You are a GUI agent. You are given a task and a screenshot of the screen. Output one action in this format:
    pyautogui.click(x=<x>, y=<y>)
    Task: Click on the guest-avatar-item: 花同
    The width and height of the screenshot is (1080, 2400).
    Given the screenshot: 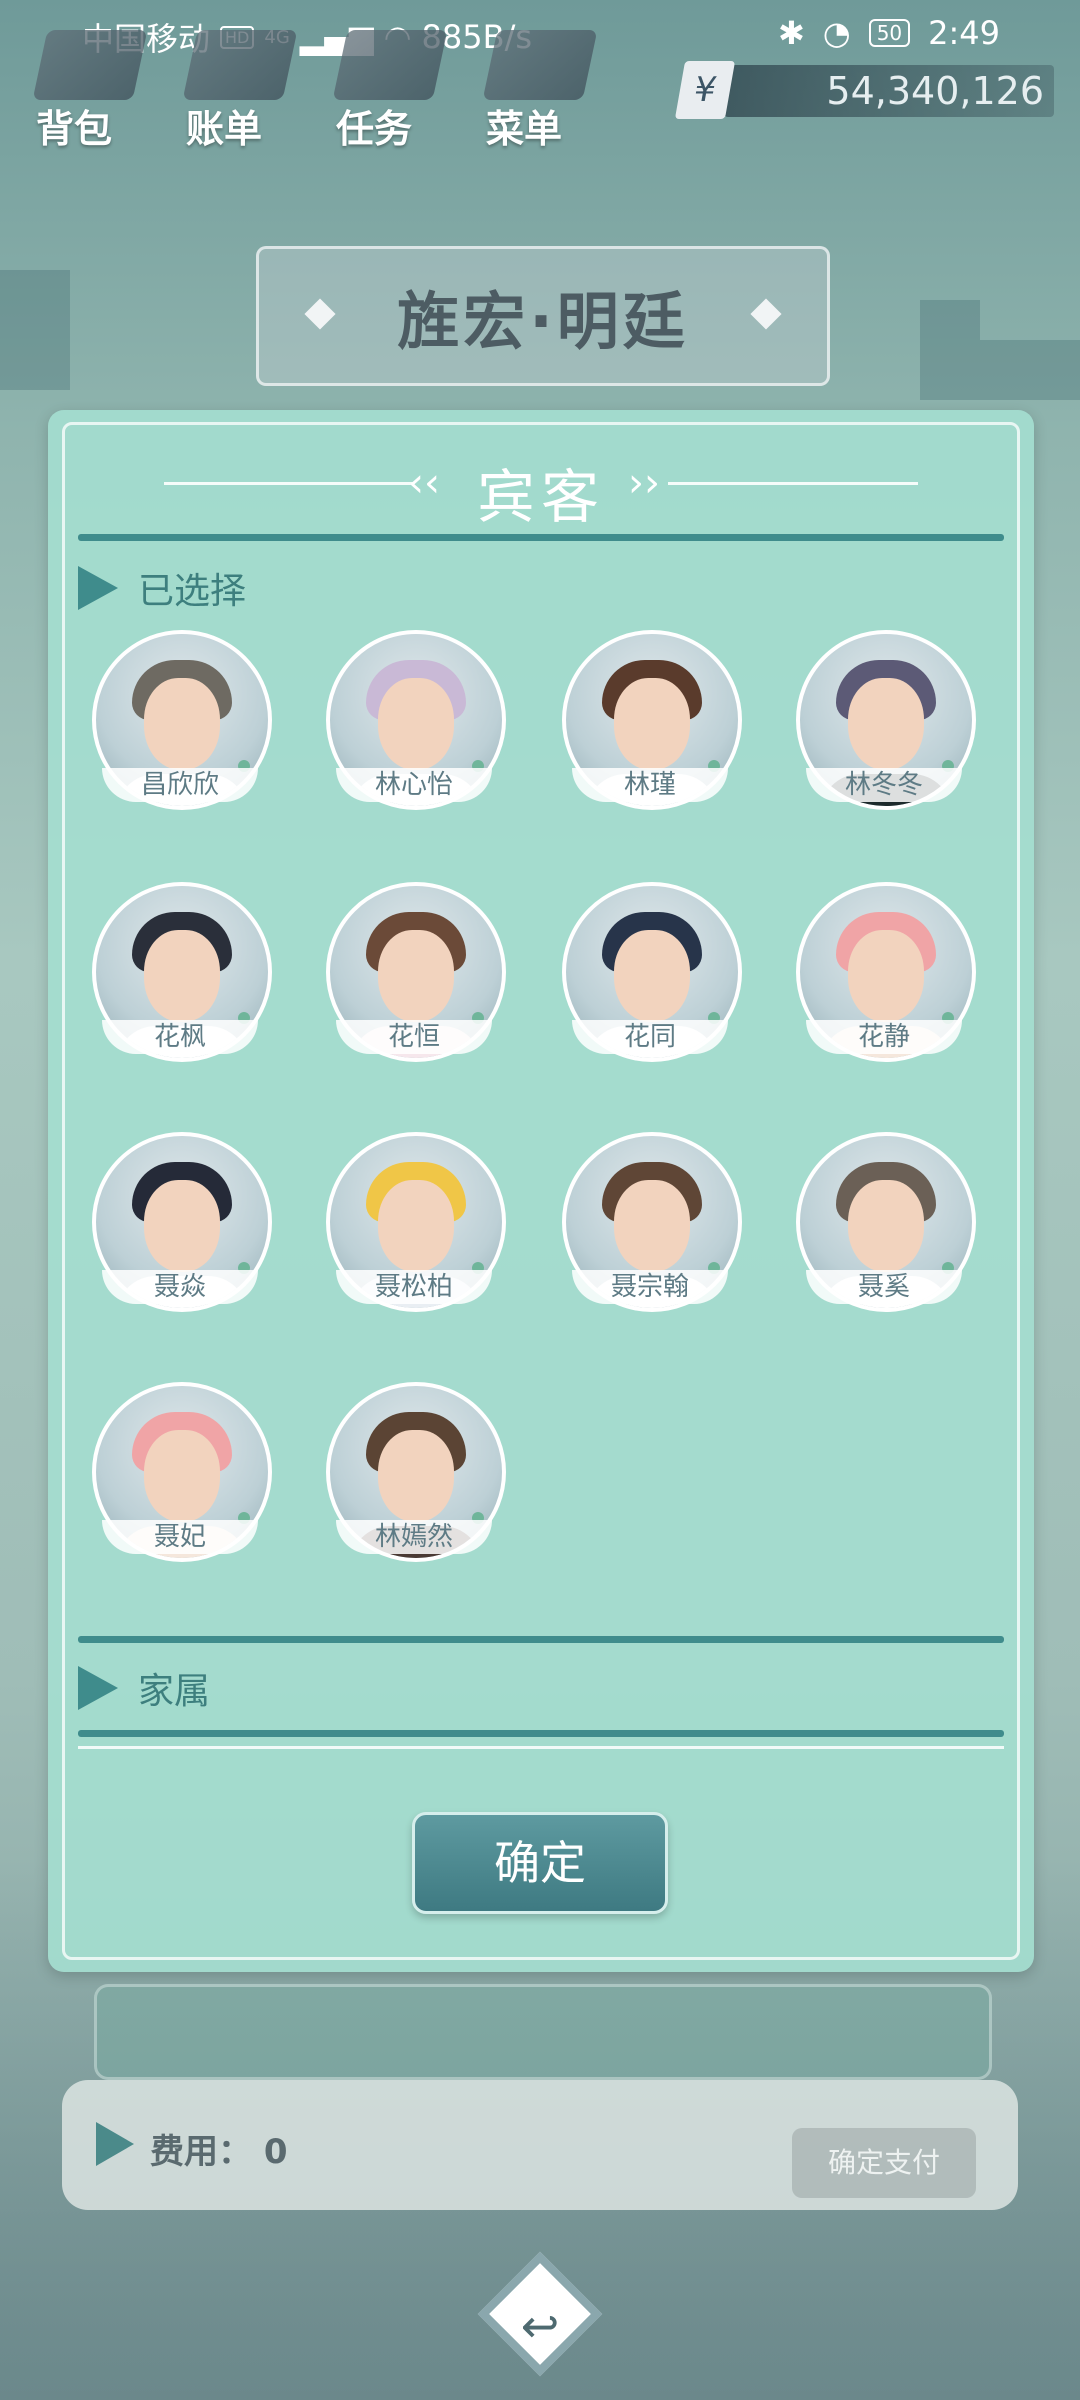 What is the action you would take?
    pyautogui.click(x=652, y=977)
    